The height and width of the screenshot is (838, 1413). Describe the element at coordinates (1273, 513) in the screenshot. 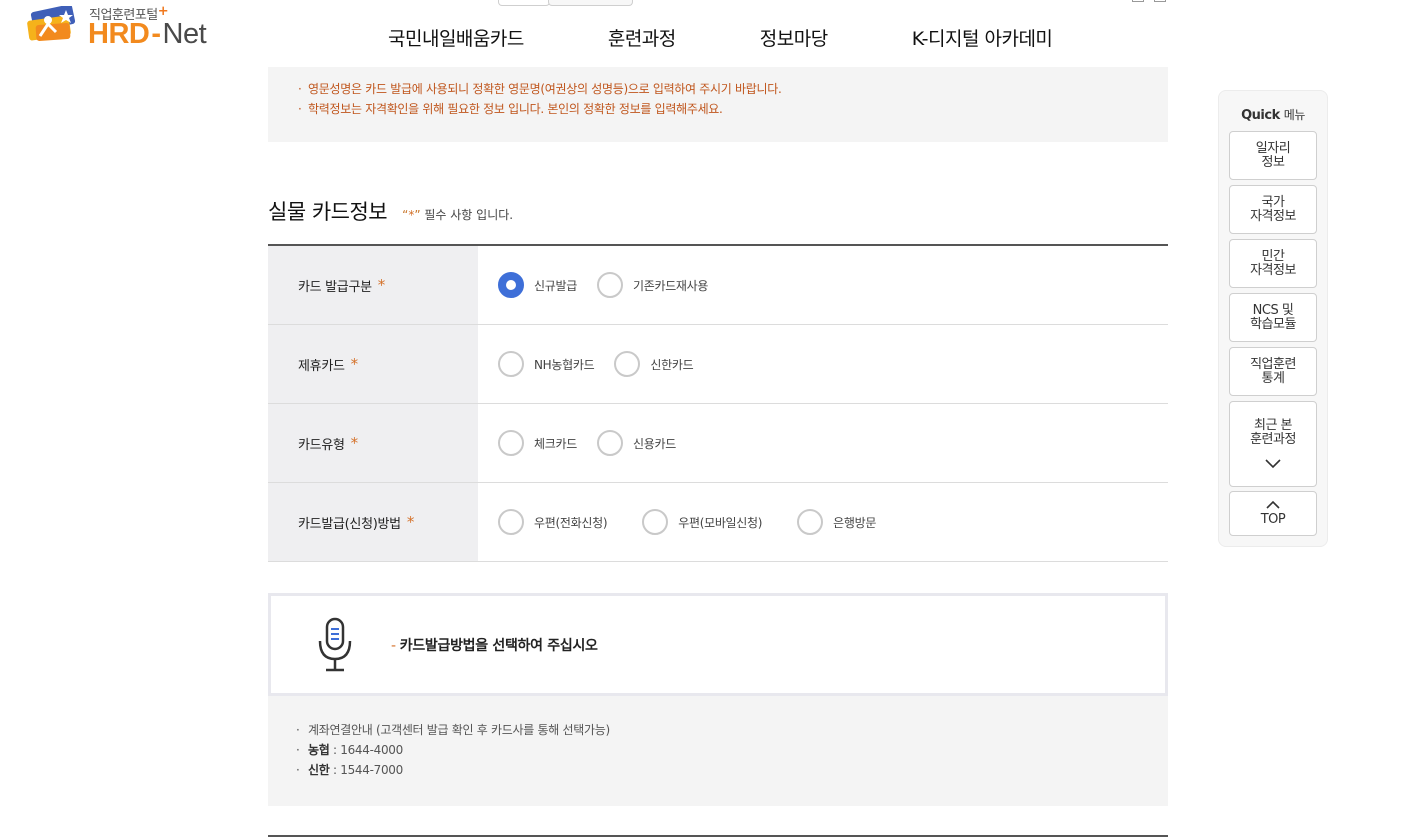

I see `top-button: TOP` at that location.